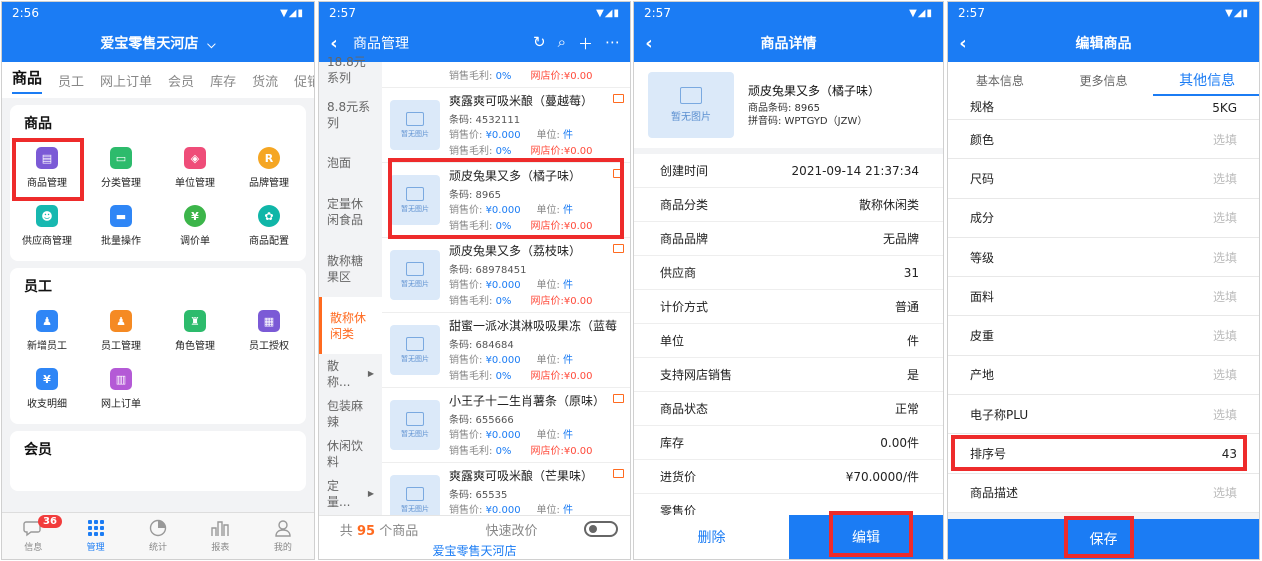 This screenshot has height=561, width=1262. Describe the element at coordinates (506, 75) in the screenshot. I see `product-row: 销售毛利: 0% 网店价:¥0.00` at that location.